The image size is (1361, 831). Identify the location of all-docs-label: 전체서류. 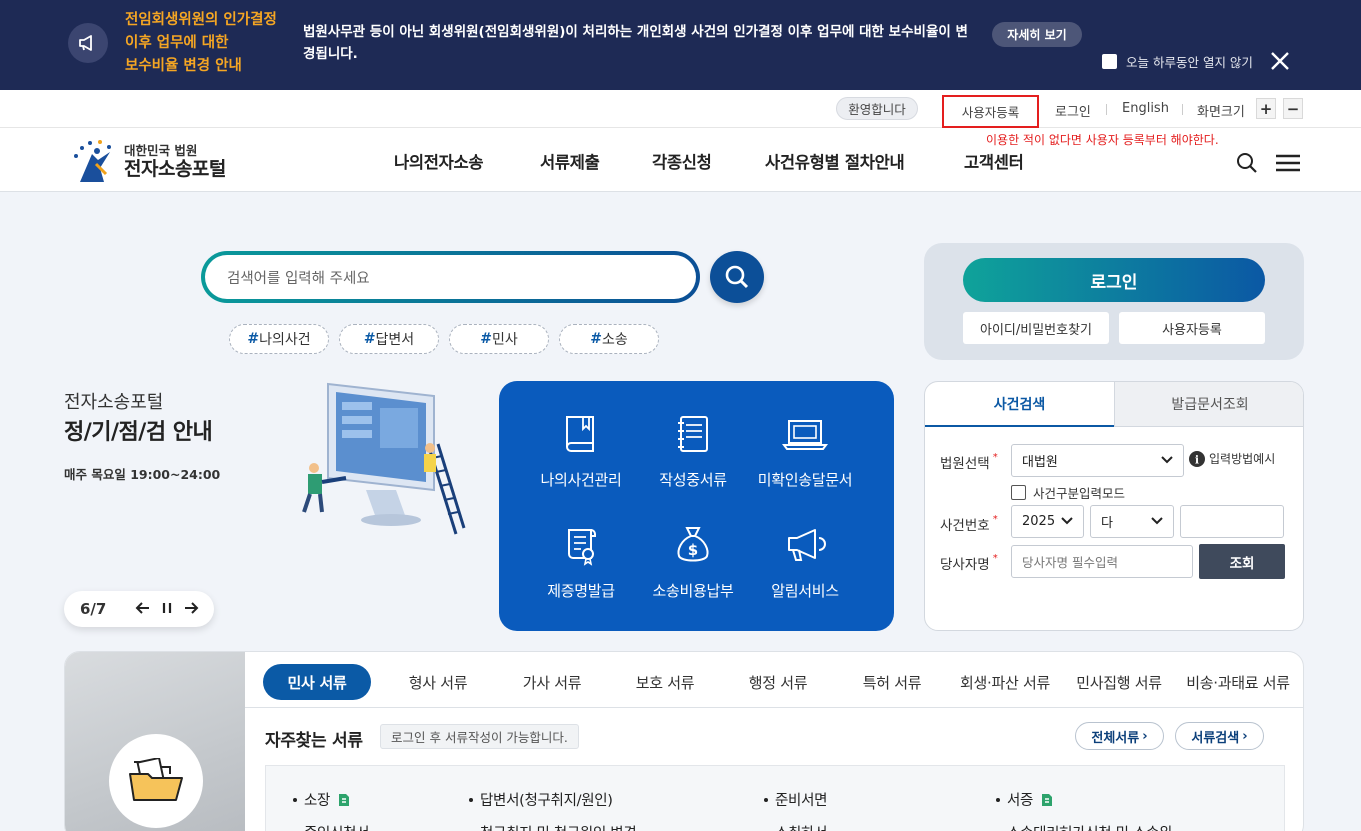
(1115, 738).